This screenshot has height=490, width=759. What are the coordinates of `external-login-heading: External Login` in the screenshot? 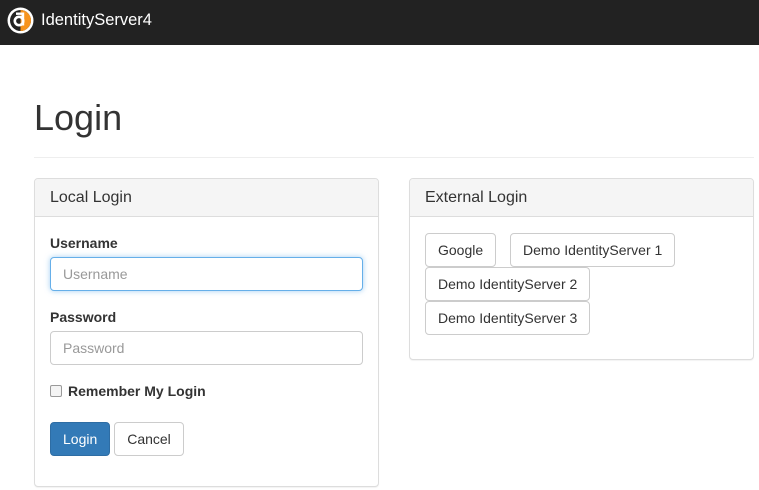 It's located at (581, 198).